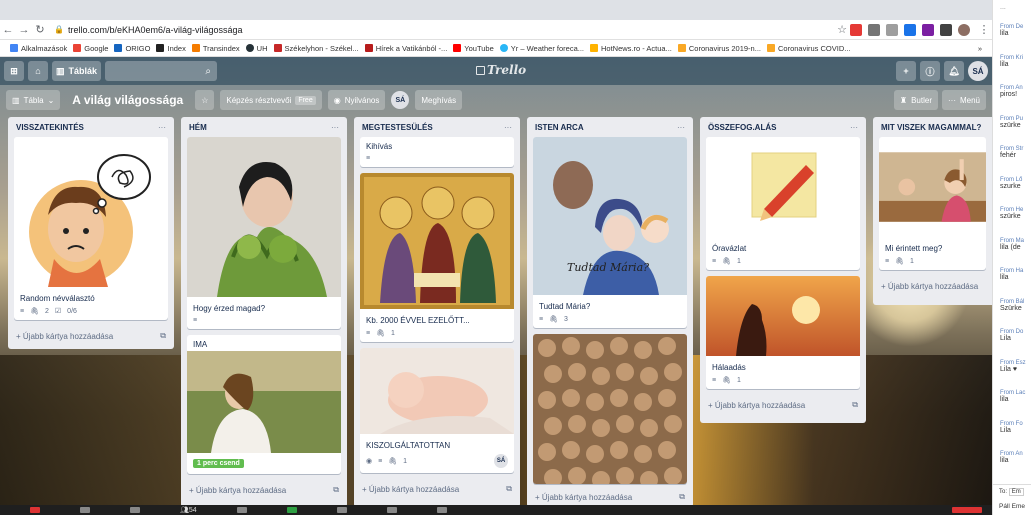  I want to click on back-icon: ←, so click(8, 30).